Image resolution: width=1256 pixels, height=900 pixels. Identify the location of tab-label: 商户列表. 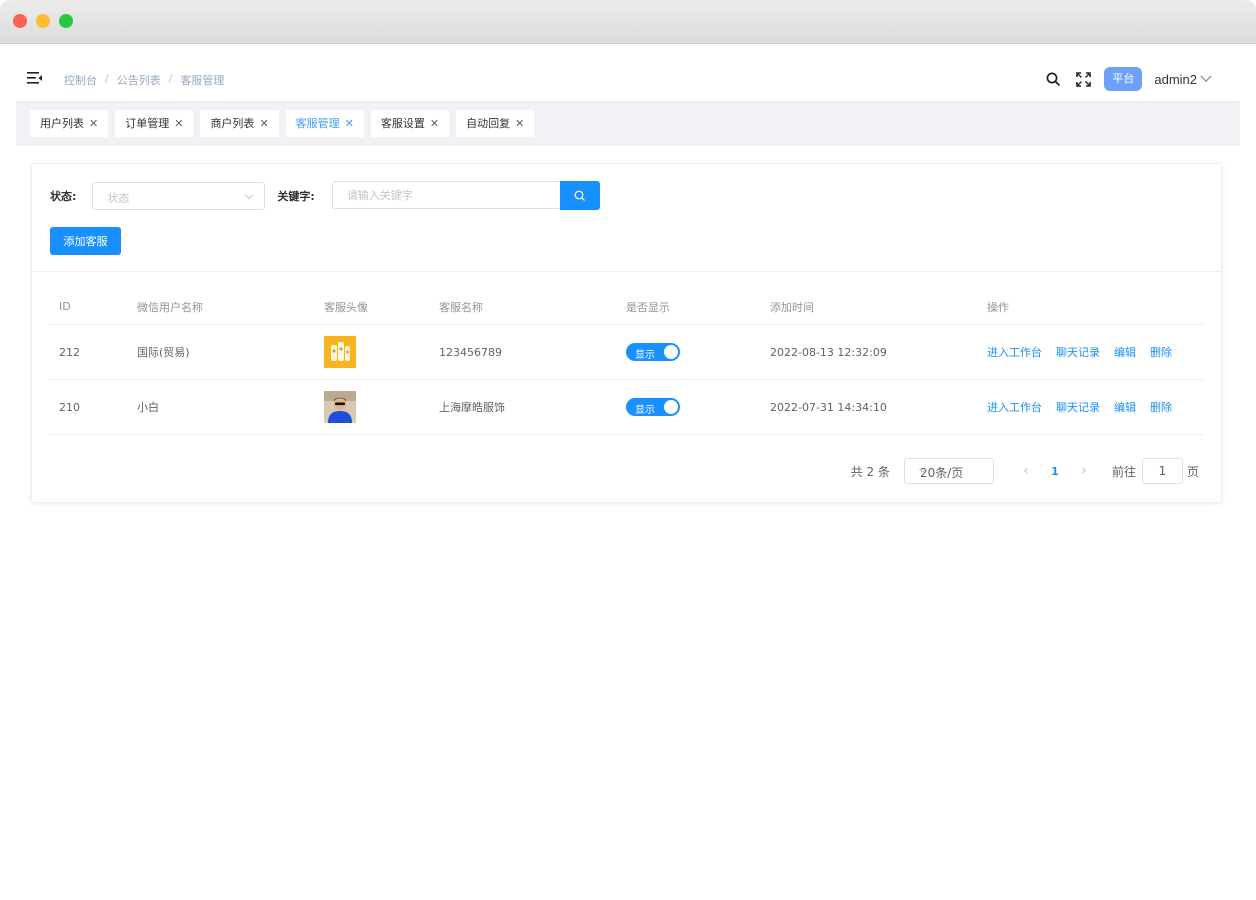
(232, 123).